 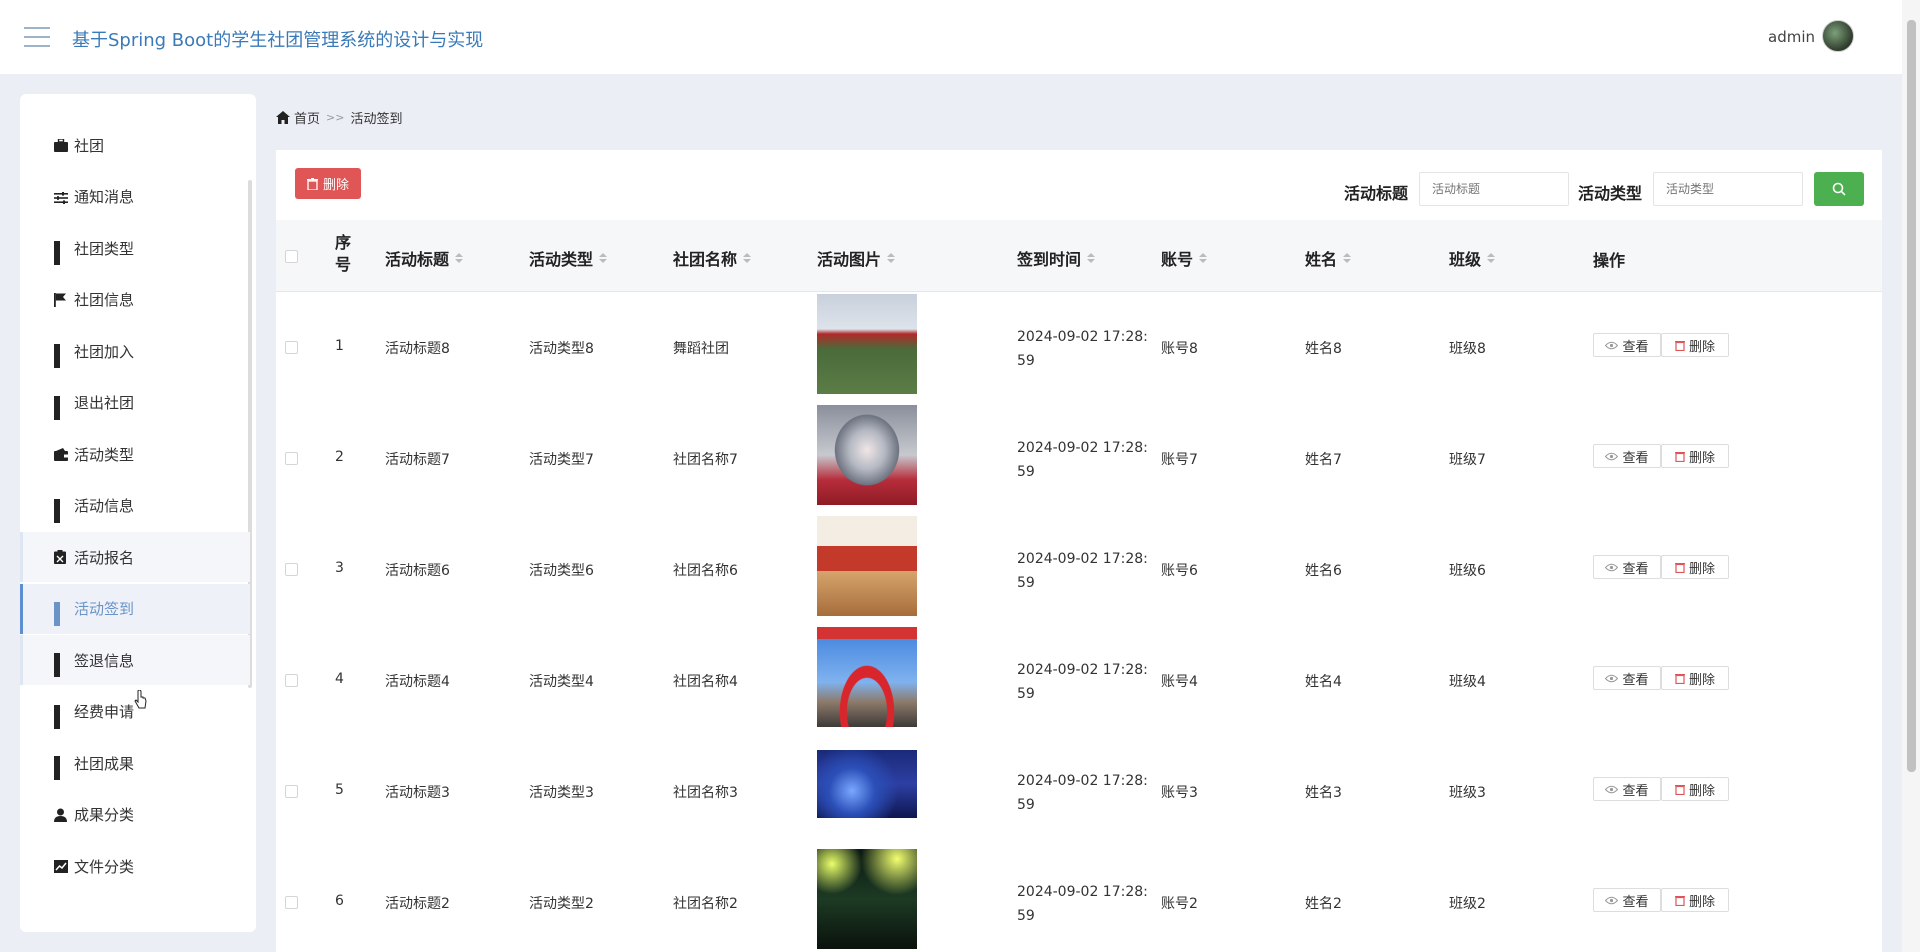 What do you see at coordinates (104, 660) in the screenshot?
I see `sidebar-item-label: 签退信息` at bounding box center [104, 660].